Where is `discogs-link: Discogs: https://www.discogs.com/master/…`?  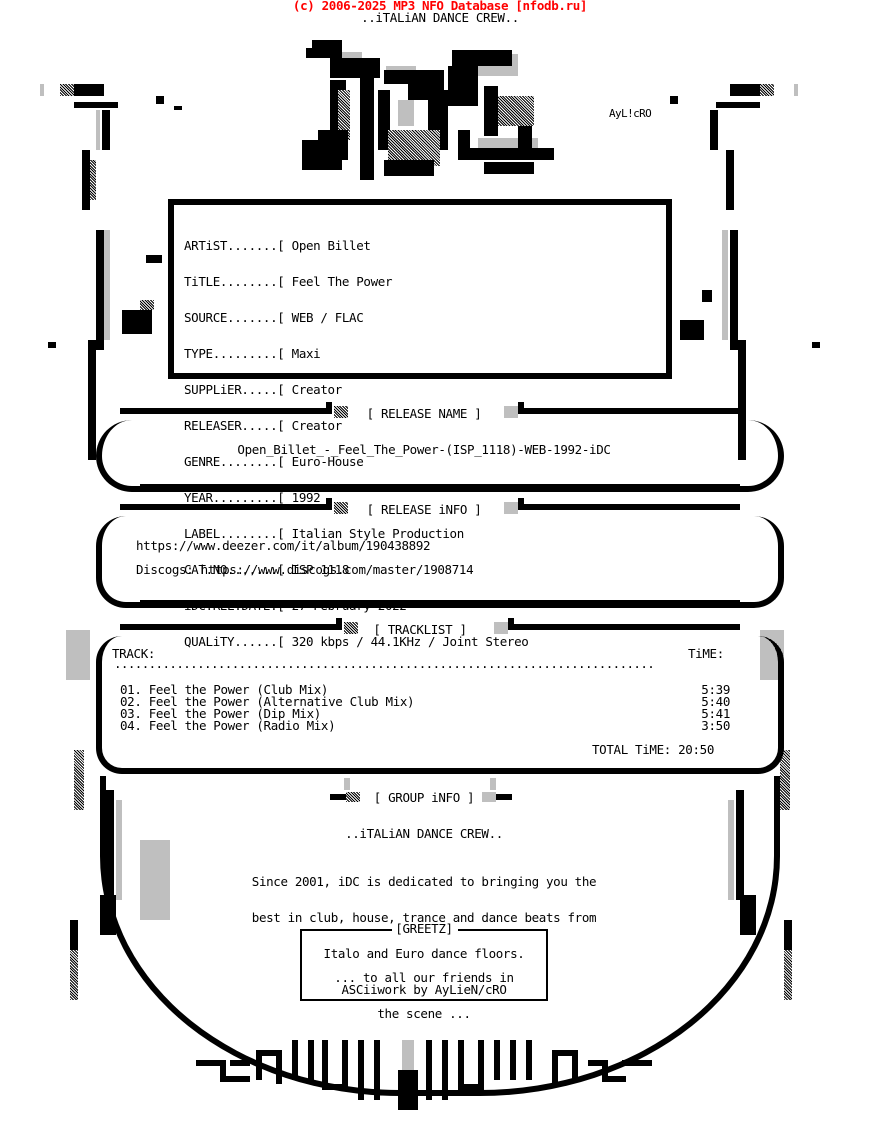 discogs-link: Discogs: https://www.discogs.com/master/… is located at coordinates (305, 569).